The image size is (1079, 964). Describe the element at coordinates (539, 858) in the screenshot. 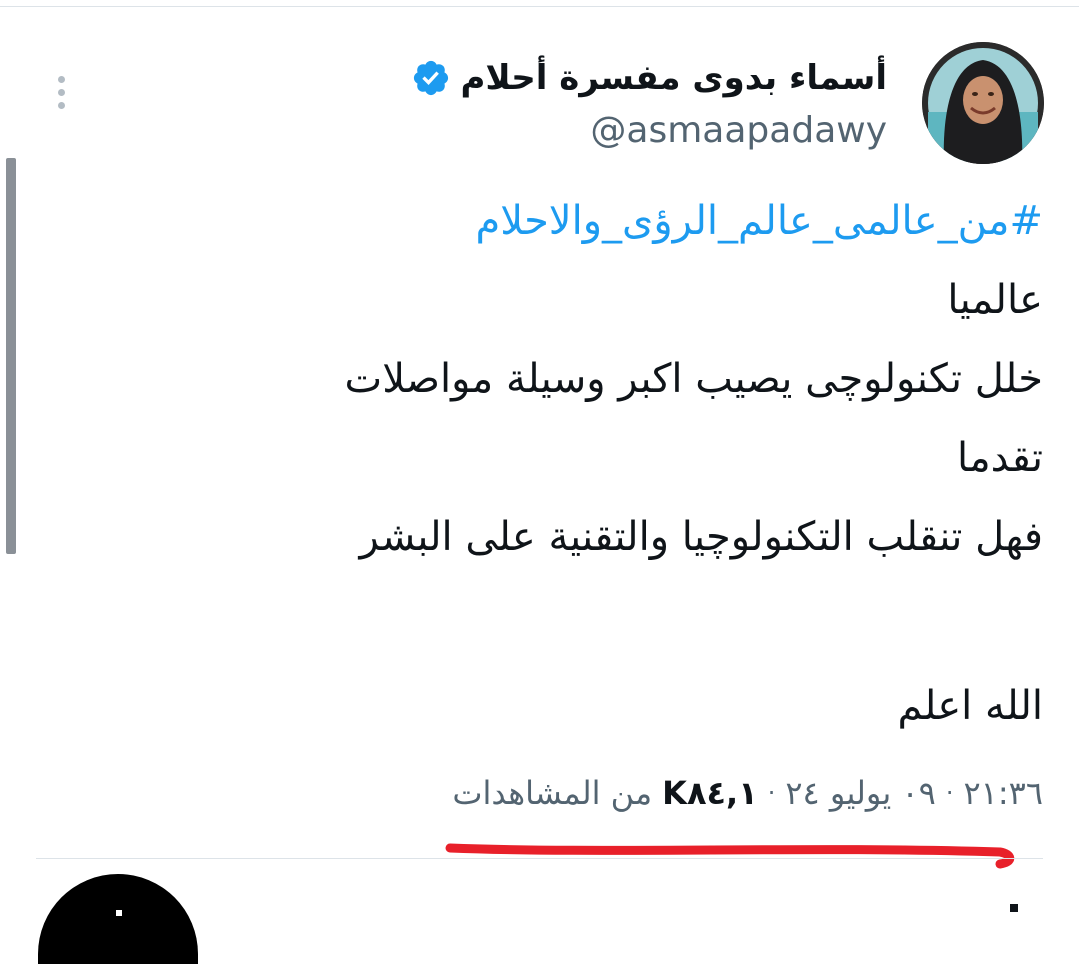

I see `bottom-divider` at that location.